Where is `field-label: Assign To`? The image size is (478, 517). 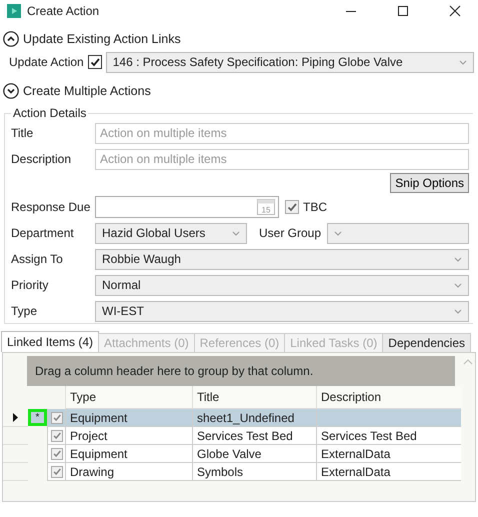
field-label: Assign To is located at coordinates (37, 259).